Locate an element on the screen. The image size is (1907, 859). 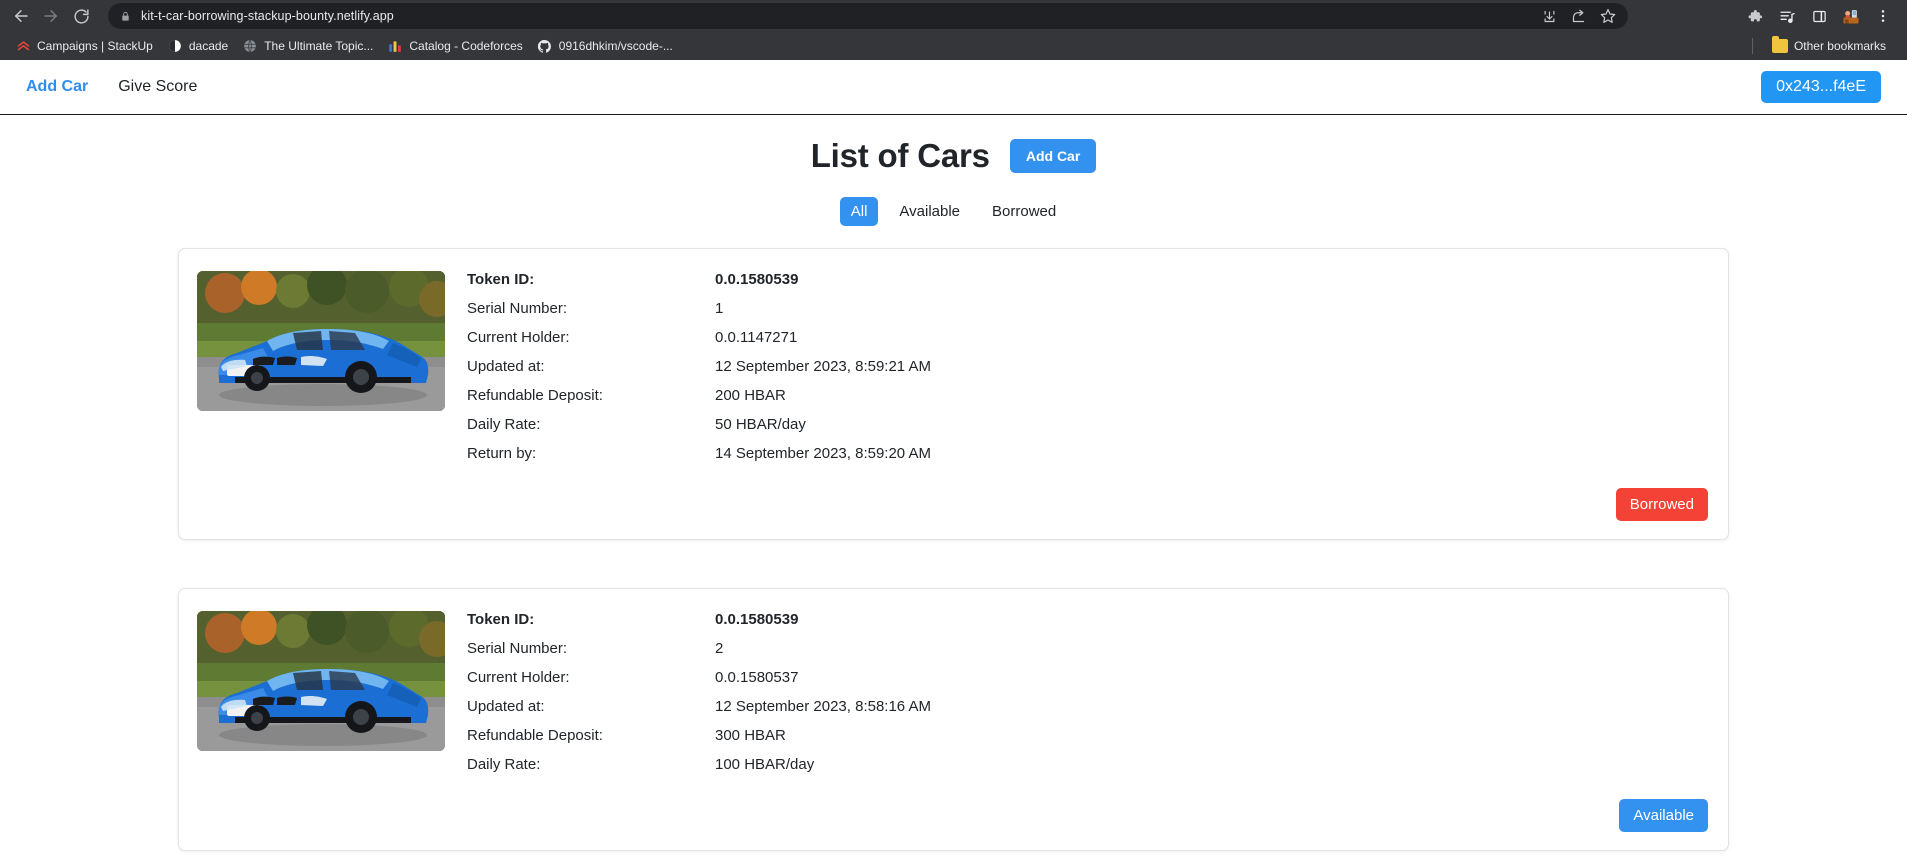
other-bookmarks-area: Other bookmarks is located at coordinates (1825, 46).